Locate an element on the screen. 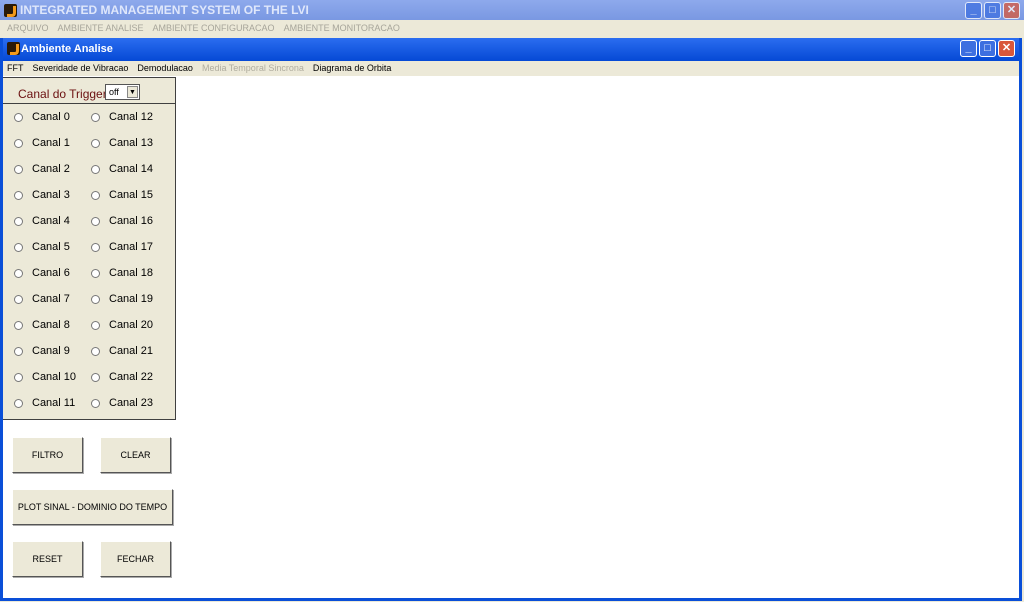 This screenshot has width=1024, height=602. trigger-label: Canal do Trigger is located at coordinates (62, 94).